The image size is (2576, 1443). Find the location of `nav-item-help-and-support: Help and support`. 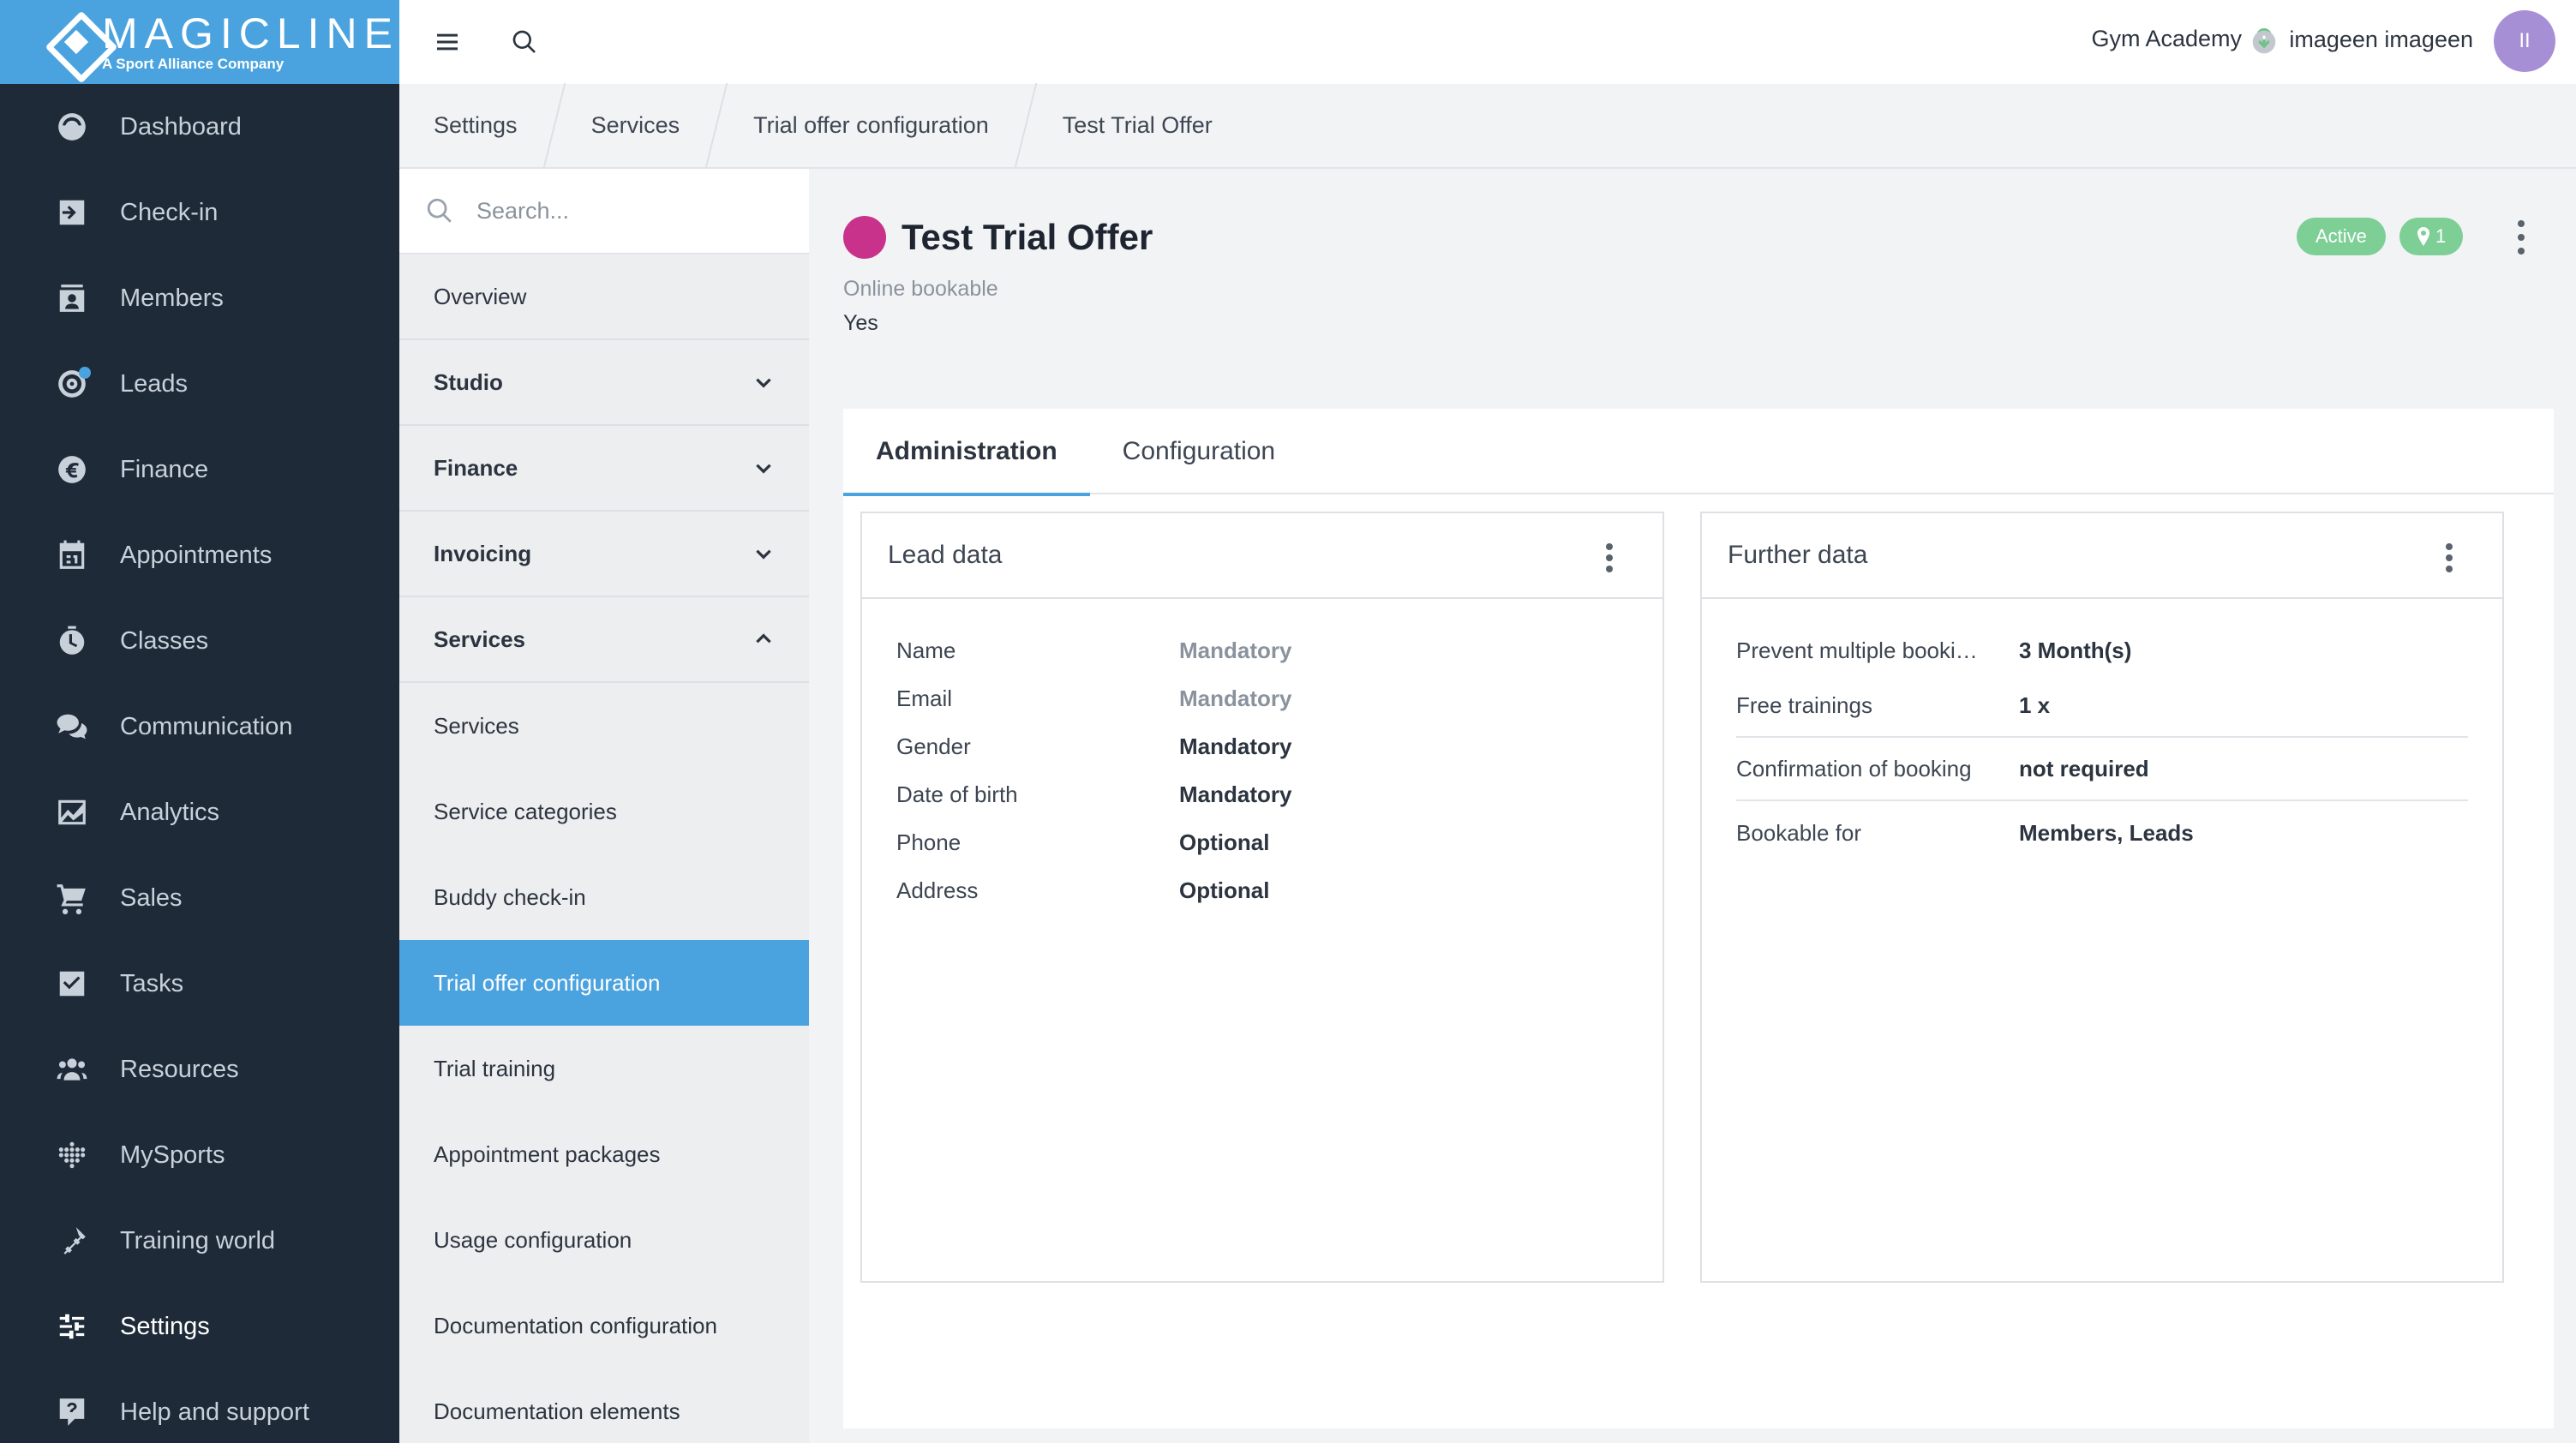

nav-item-help-and-support: Help and support is located at coordinates (199, 1406).